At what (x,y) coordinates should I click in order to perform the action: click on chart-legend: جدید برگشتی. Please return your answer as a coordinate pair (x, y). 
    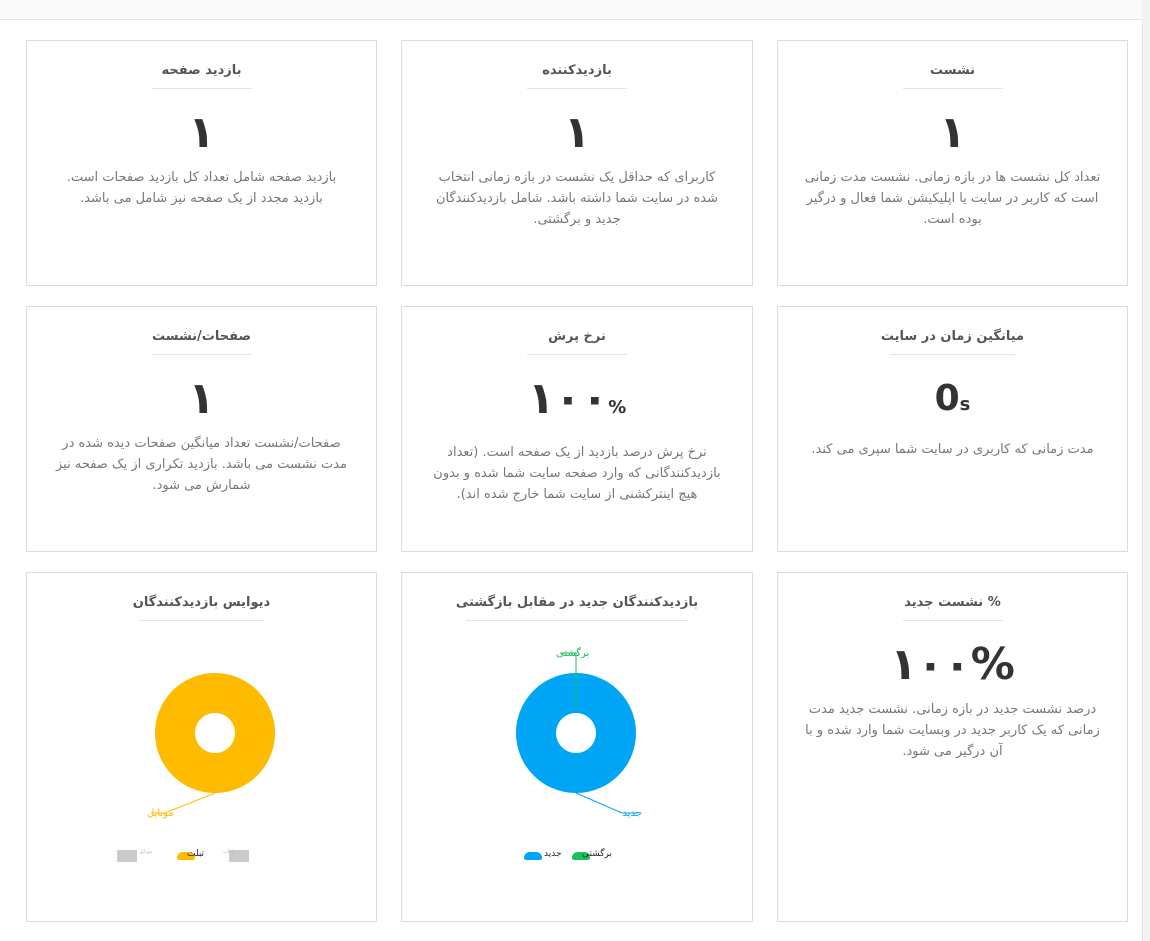
    Looking at the image, I should click on (582, 856).